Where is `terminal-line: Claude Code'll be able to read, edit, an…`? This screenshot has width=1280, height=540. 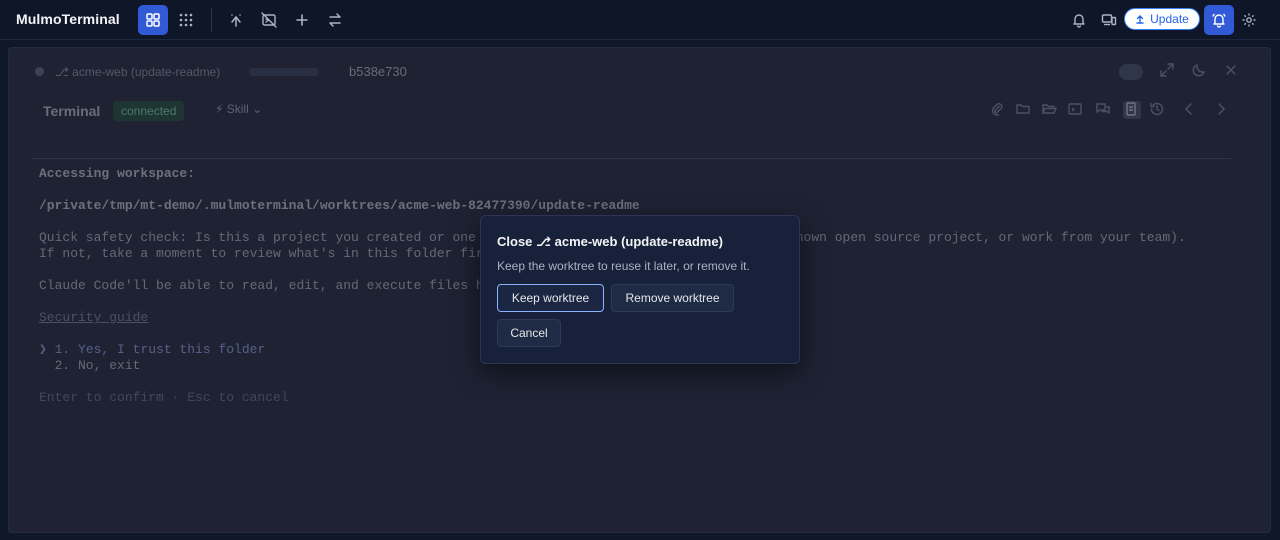
terminal-line: Claude Code'll be able to read, edit, an… is located at coordinates (277, 285).